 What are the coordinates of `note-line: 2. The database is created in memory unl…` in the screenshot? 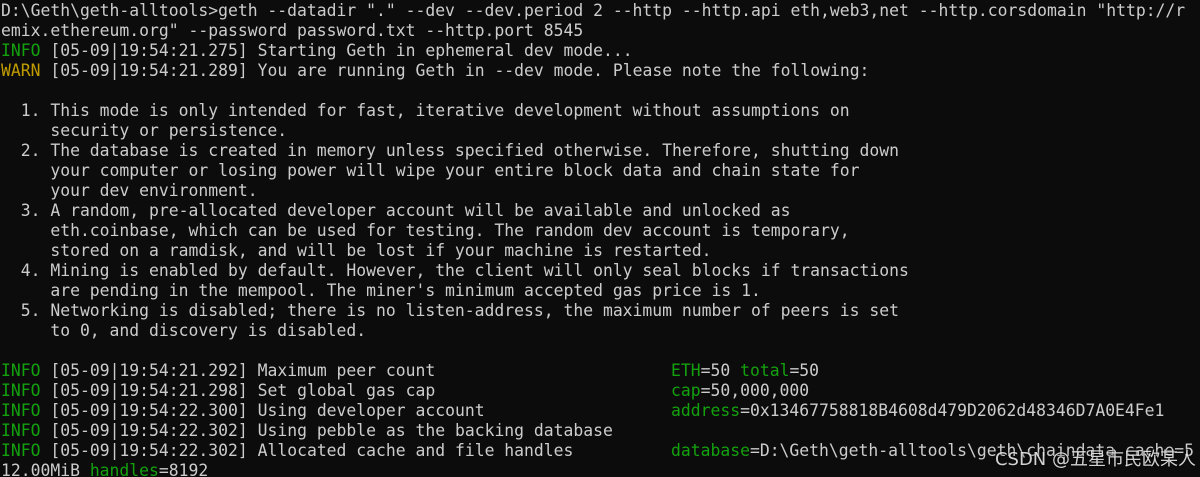 It's located at (450, 150).